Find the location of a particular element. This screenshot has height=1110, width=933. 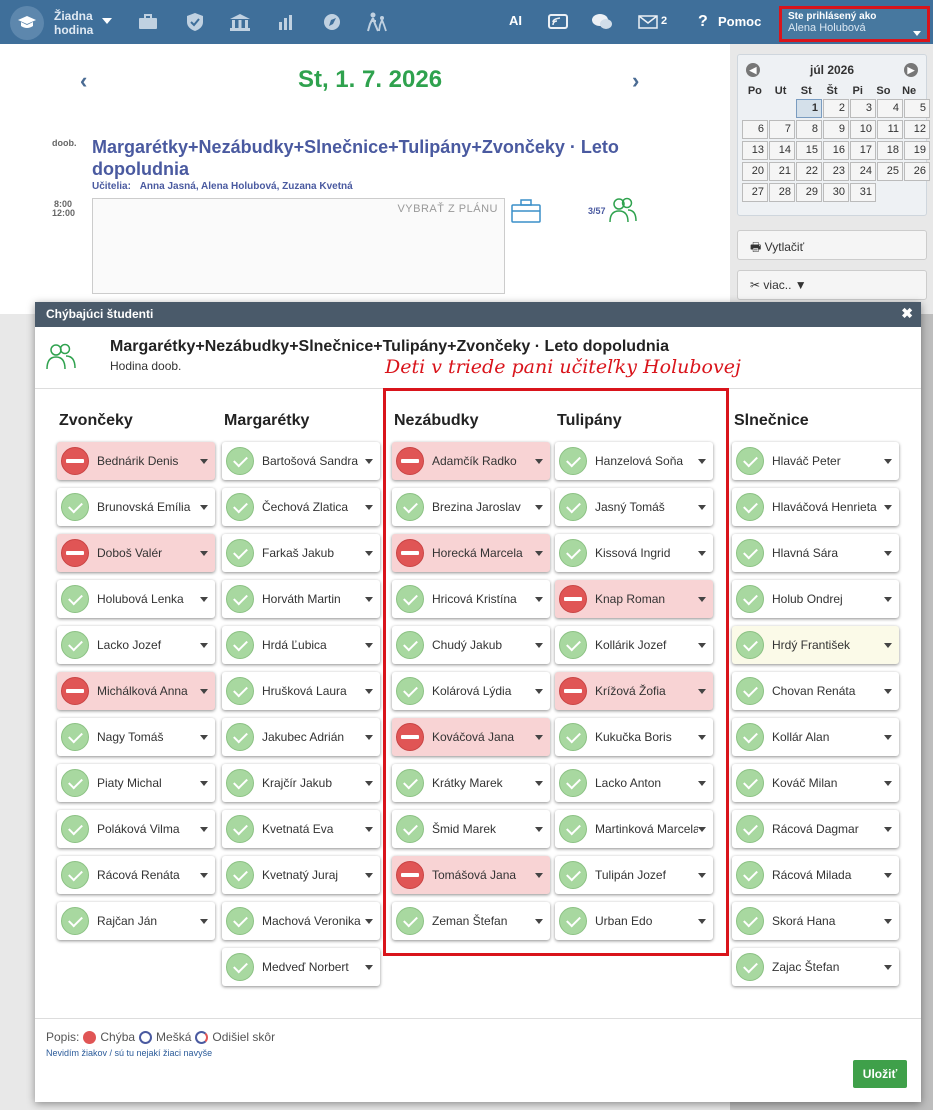

calendar-day: 6 is located at coordinates (755, 129).